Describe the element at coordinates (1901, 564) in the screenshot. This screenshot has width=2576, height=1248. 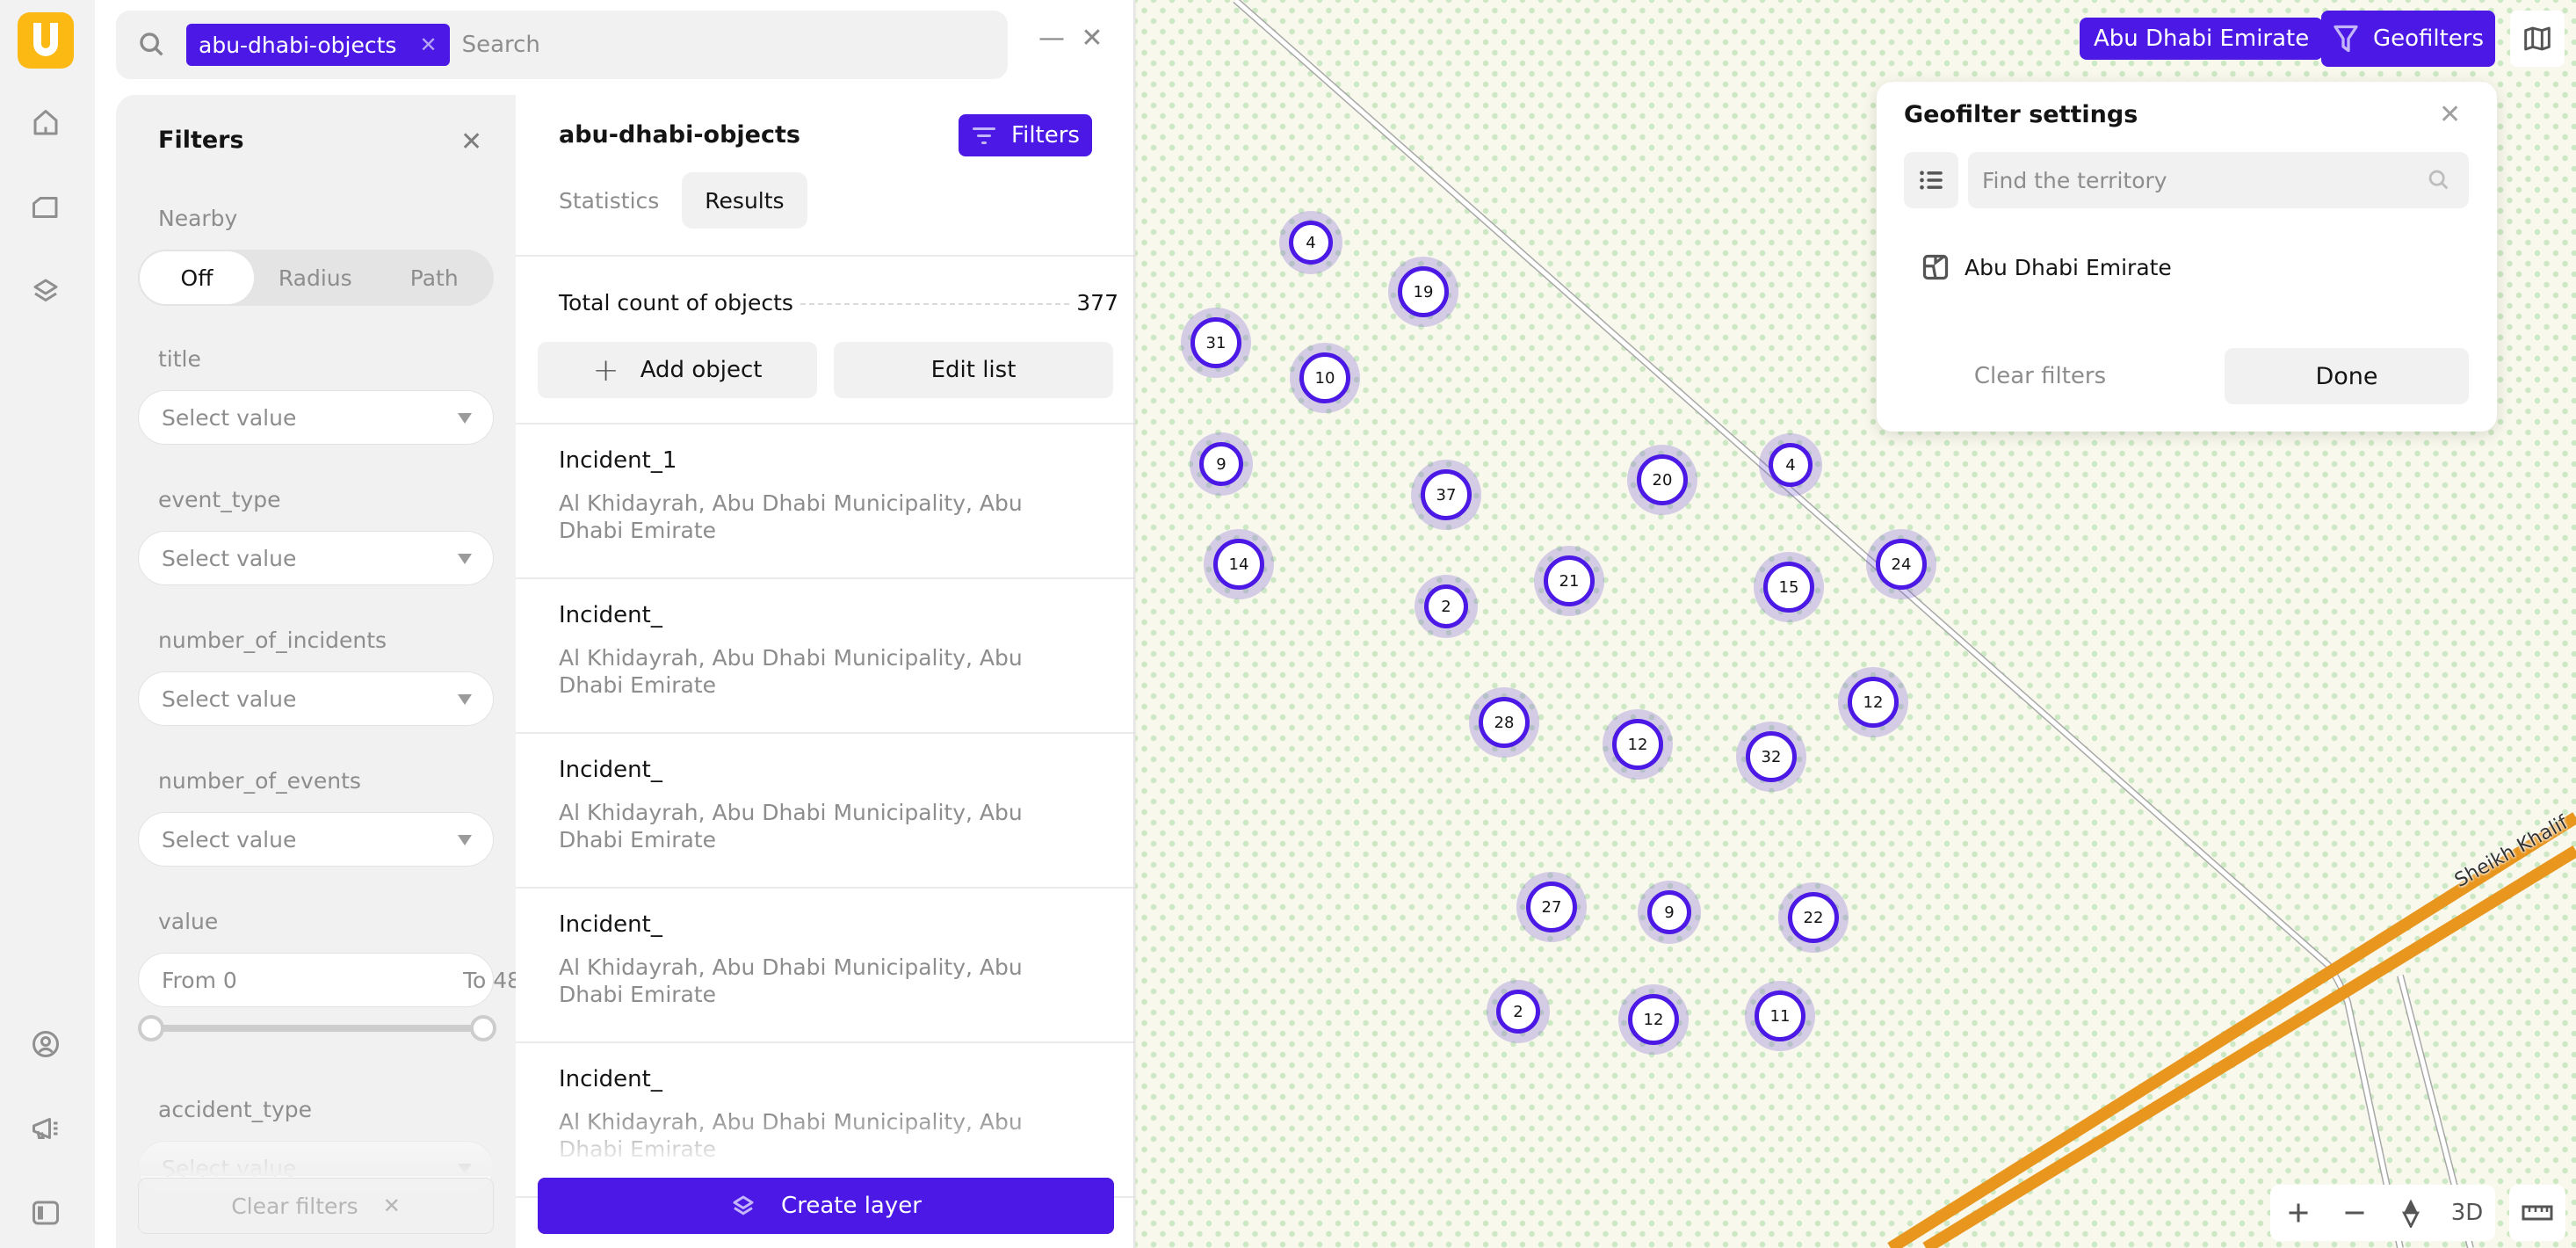
I see `map-cluster-marker: 24` at that location.